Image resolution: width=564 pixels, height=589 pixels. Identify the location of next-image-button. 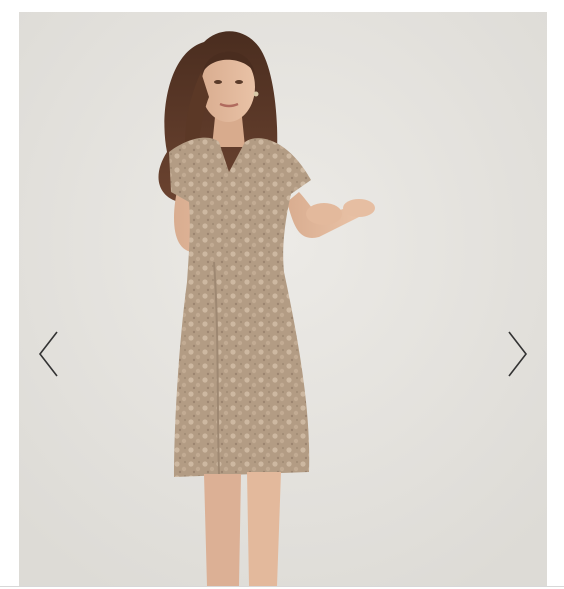
(516, 354).